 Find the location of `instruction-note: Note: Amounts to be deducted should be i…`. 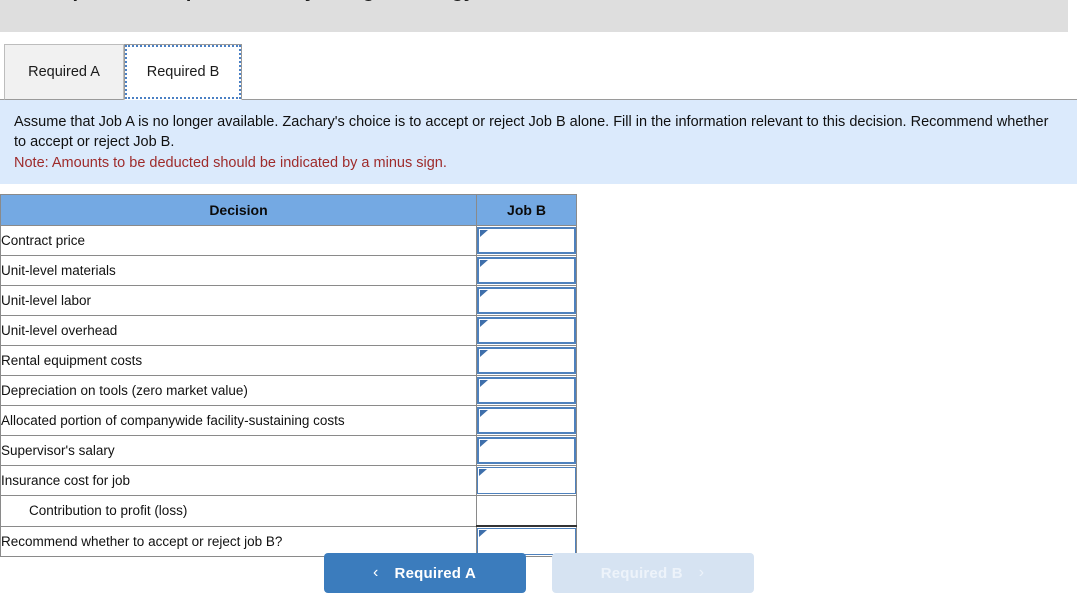

instruction-note: Note: Amounts to be deducted should be i… is located at coordinates (230, 163).